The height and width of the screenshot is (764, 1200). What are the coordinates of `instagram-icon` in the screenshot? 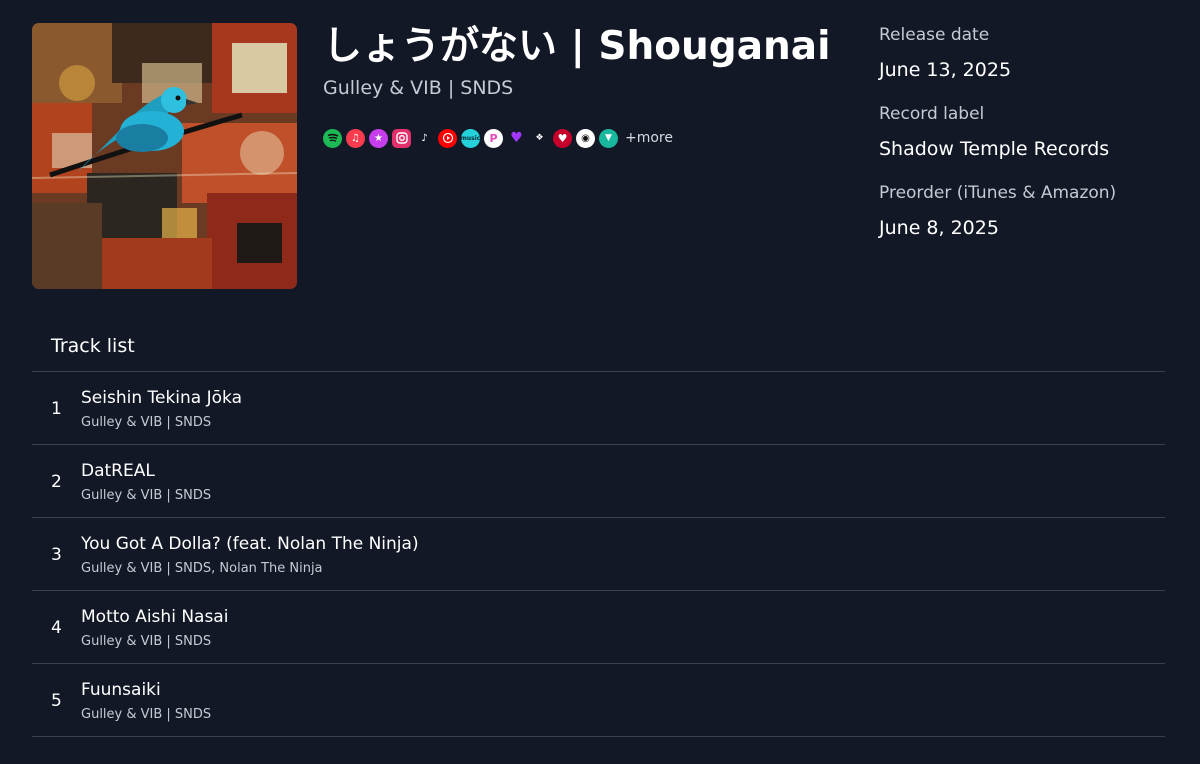 It's located at (401, 138).